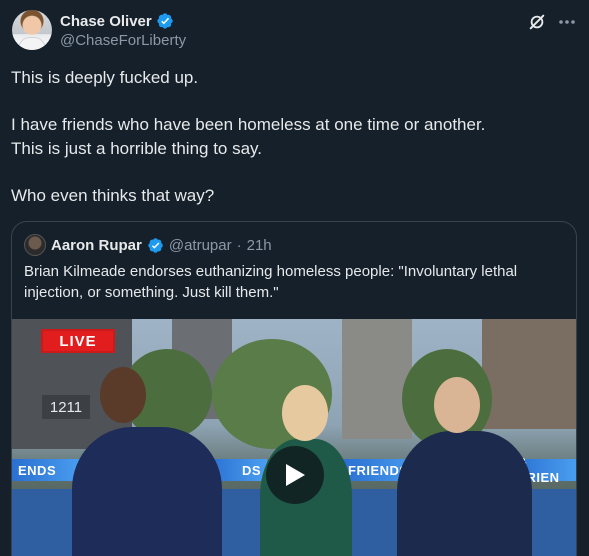 The width and height of the screenshot is (589, 556). What do you see at coordinates (200, 245) in the screenshot?
I see `quoted-author-handle: @atrupar` at bounding box center [200, 245].